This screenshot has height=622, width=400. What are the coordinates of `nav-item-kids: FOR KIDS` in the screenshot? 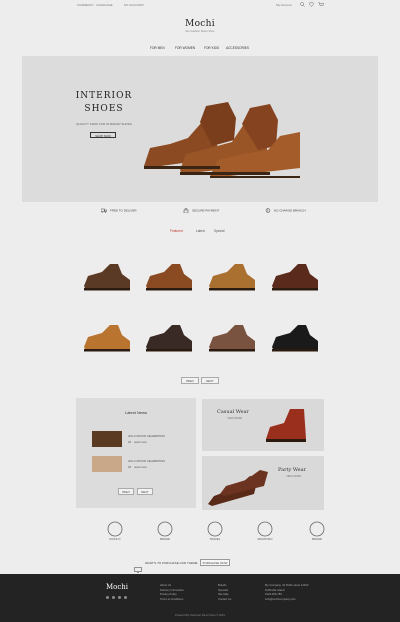 It's located at (211, 48).